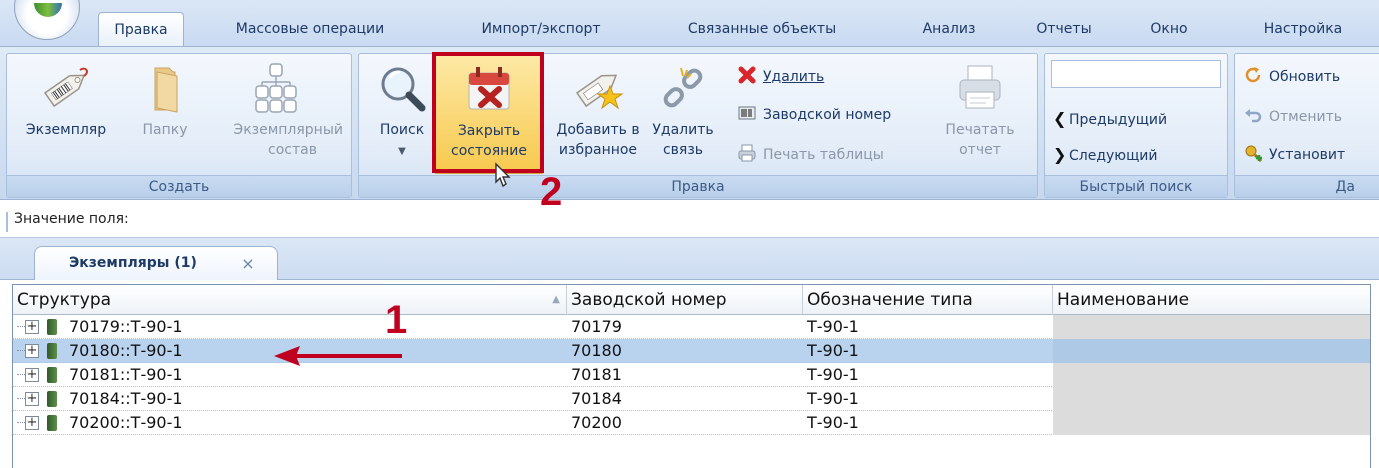  What do you see at coordinates (1064, 29) in the screenshot?
I see `tab-reports: Отчеты` at bounding box center [1064, 29].